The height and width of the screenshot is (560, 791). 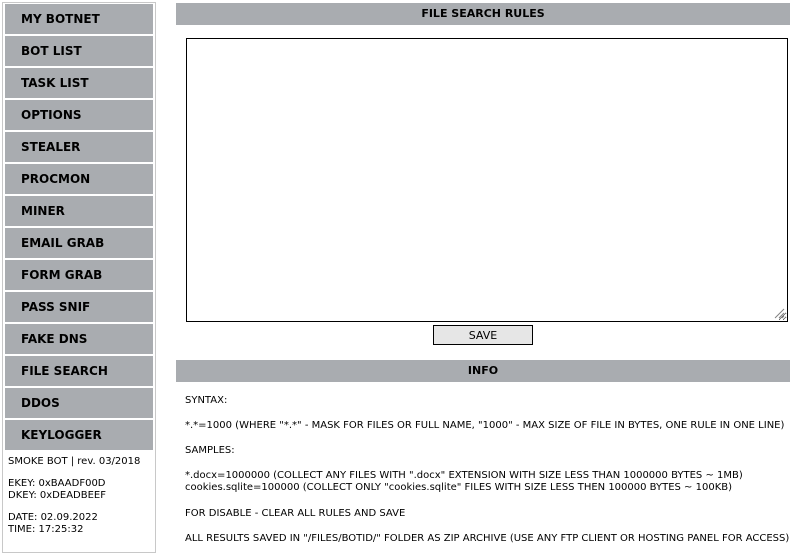 I want to click on sidebar-item-fake-dns: FAKE DNS, so click(x=79, y=339).